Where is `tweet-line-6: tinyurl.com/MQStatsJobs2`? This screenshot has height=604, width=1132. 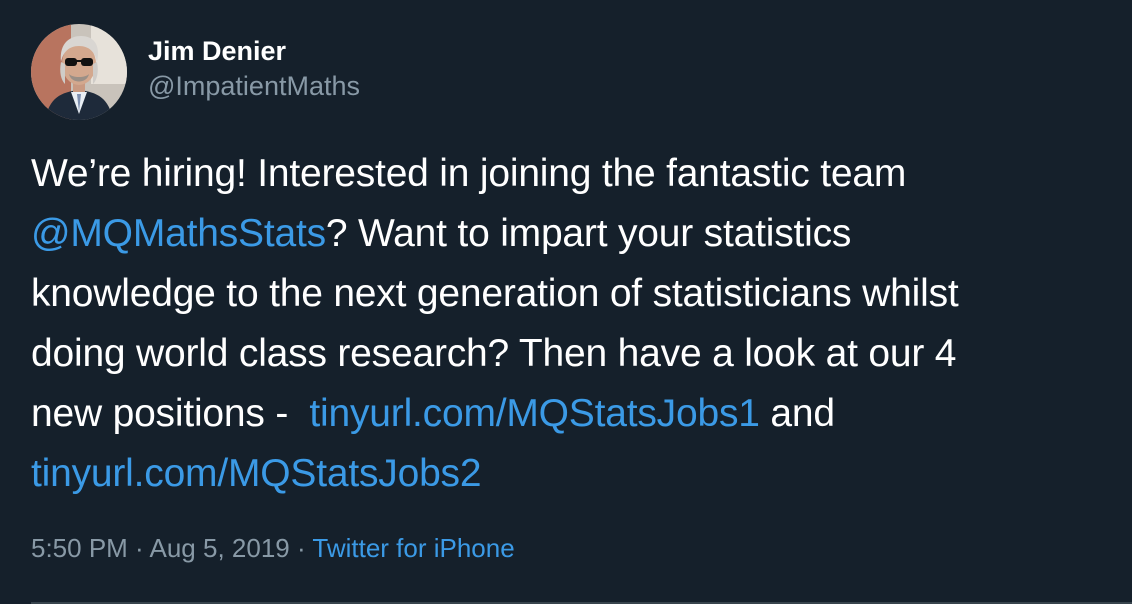 tweet-line-6: tinyurl.com/MQStatsJobs2 is located at coordinates (576, 474).